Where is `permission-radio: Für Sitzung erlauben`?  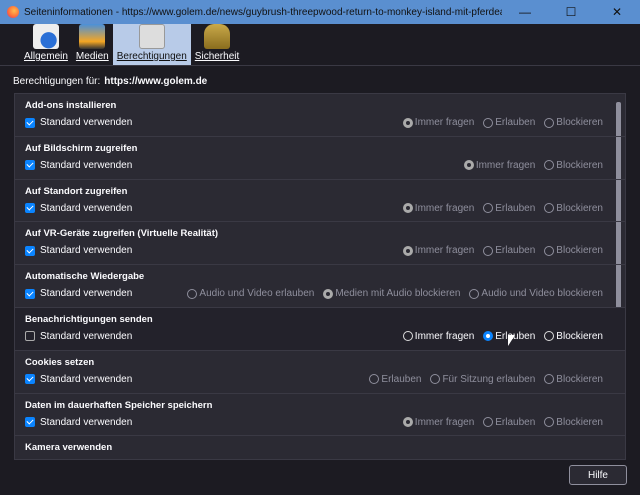 permission-radio: Für Sitzung erlauben is located at coordinates (482, 379).